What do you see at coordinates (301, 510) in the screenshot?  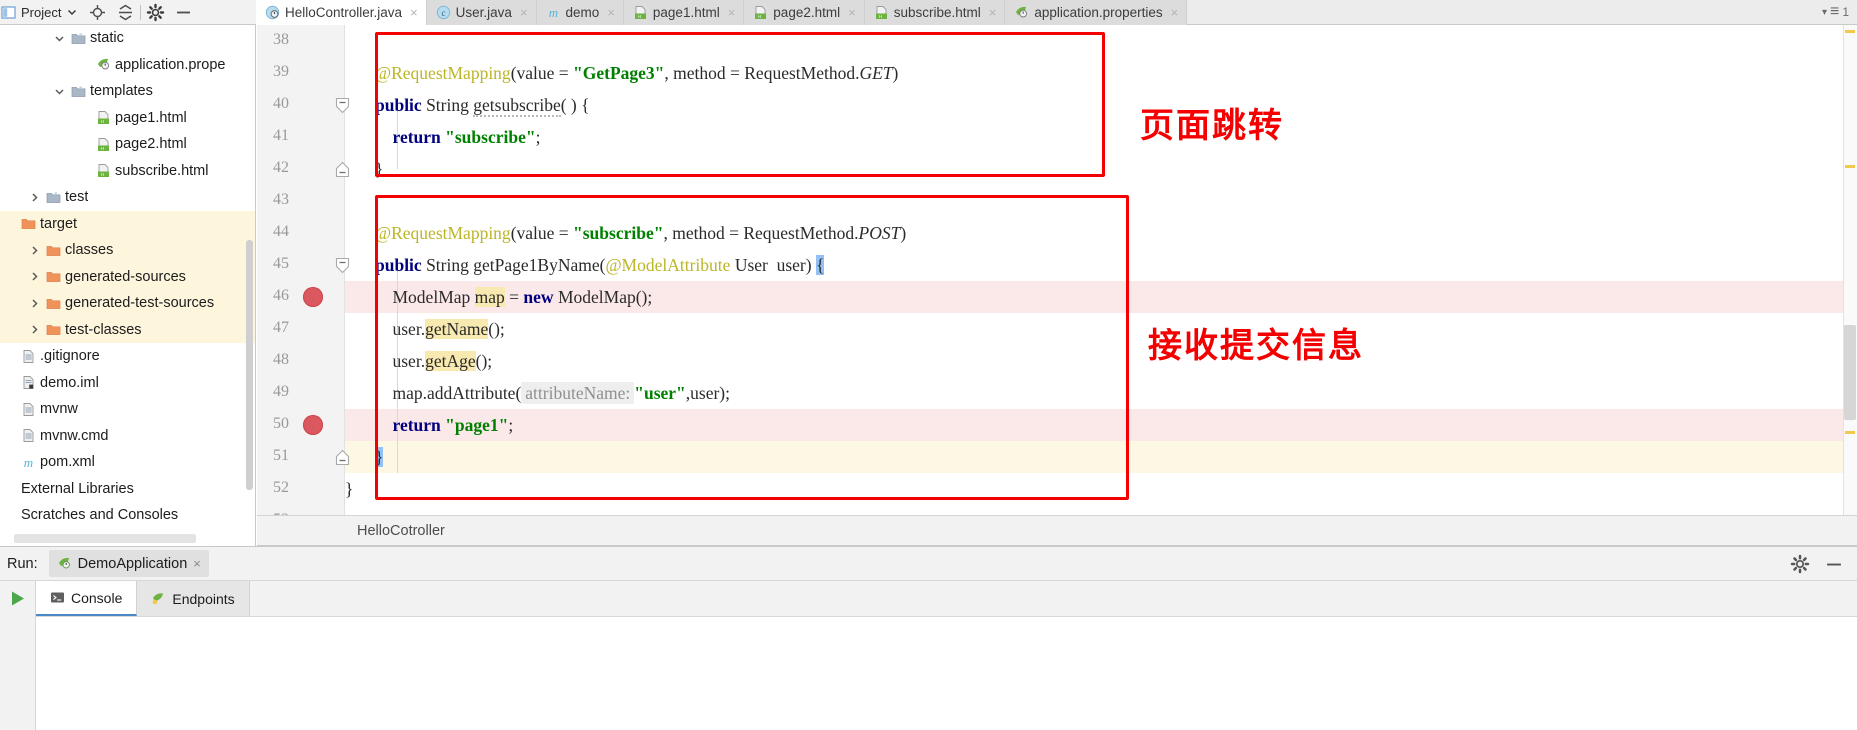 I see `gutter-row-53: 53` at bounding box center [301, 510].